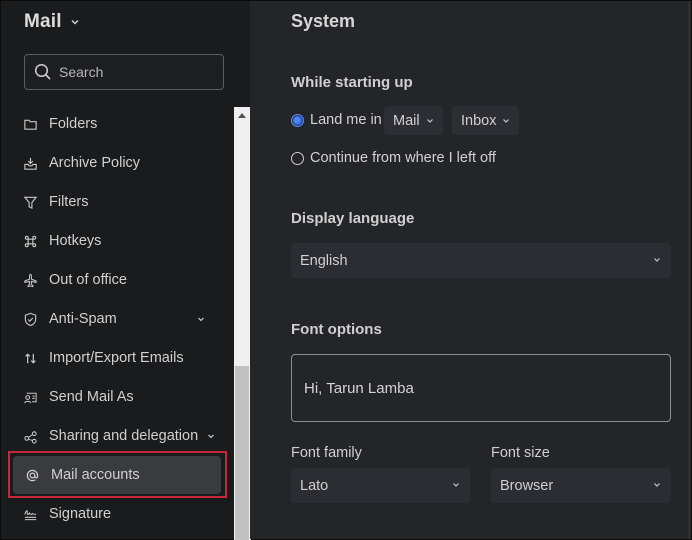 This screenshot has height=540, width=692. What do you see at coordinates (30, 202) in the screenshot?
I see `filter-icon` at bounding box center [30, 202].